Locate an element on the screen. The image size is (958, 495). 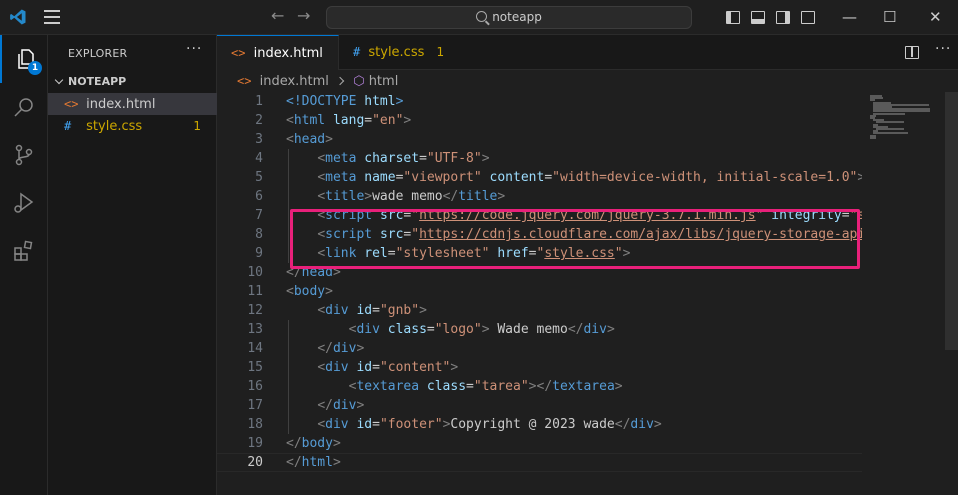
breadcrumb-symbol: html is located at coordinates (384, 81).